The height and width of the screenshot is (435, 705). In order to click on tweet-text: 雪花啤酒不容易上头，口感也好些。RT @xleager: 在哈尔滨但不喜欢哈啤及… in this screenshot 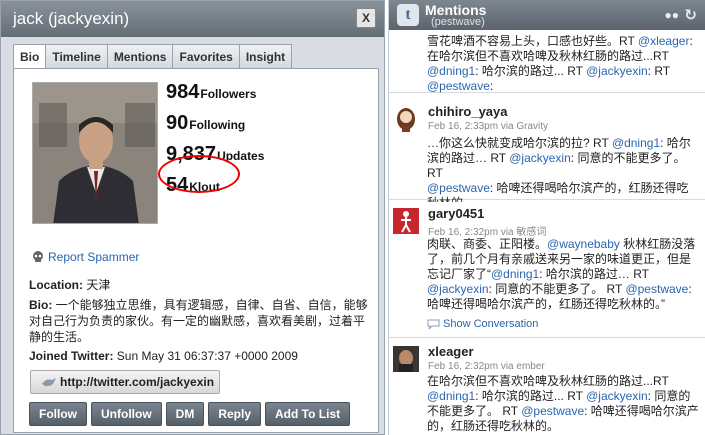, I will do `click(560, 63)`.